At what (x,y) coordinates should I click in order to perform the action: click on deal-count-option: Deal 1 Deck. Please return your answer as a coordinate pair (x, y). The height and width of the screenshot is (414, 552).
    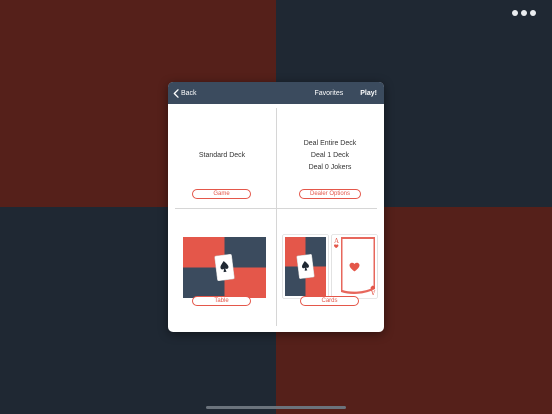
    Looking at the image, I should click on (330, 155).